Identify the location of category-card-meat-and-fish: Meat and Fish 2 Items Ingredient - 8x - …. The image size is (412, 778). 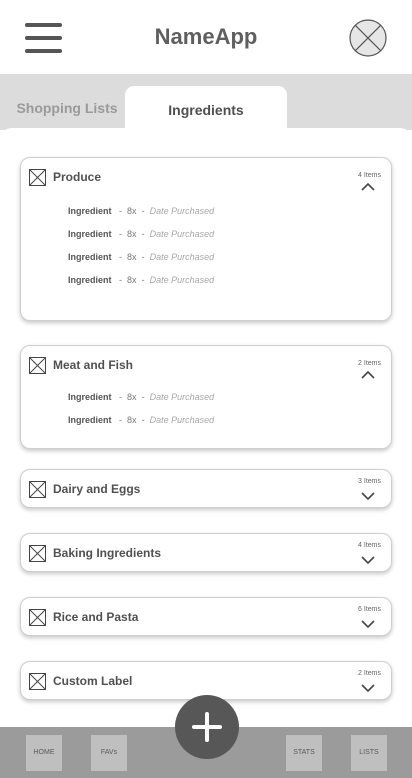
(206, 397).